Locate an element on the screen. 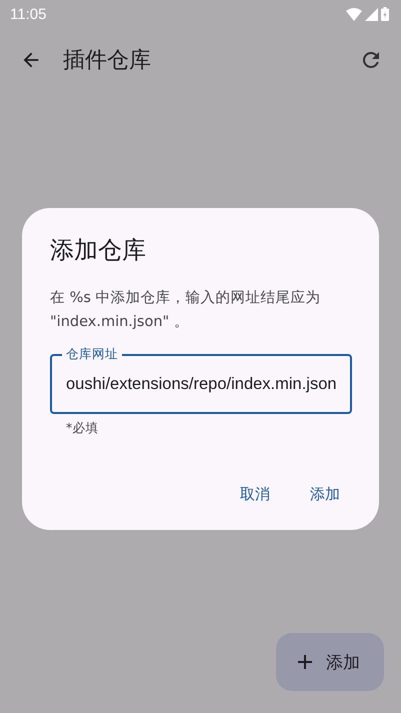 Image resolution: width=401 pixels, height=713 pixels. field-value: oushi/extensions/repo/index.min.json is located at coordinates (201, 384).